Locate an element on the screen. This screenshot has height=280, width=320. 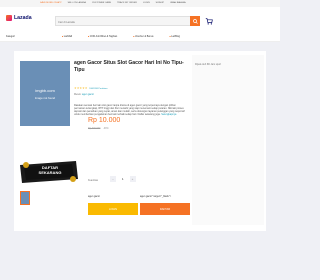
banner-text: DAFTAR SEKARANG is located at coordinates (50, 170).